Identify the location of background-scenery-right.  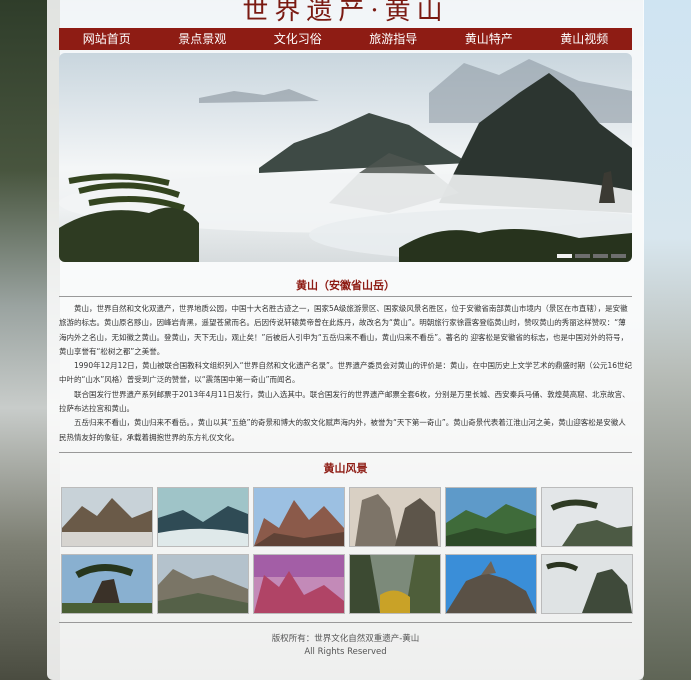
(667, 340).